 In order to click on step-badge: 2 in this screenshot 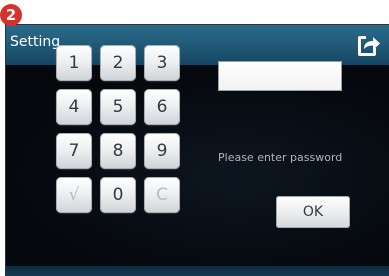, I will do `click(11, 15)`.